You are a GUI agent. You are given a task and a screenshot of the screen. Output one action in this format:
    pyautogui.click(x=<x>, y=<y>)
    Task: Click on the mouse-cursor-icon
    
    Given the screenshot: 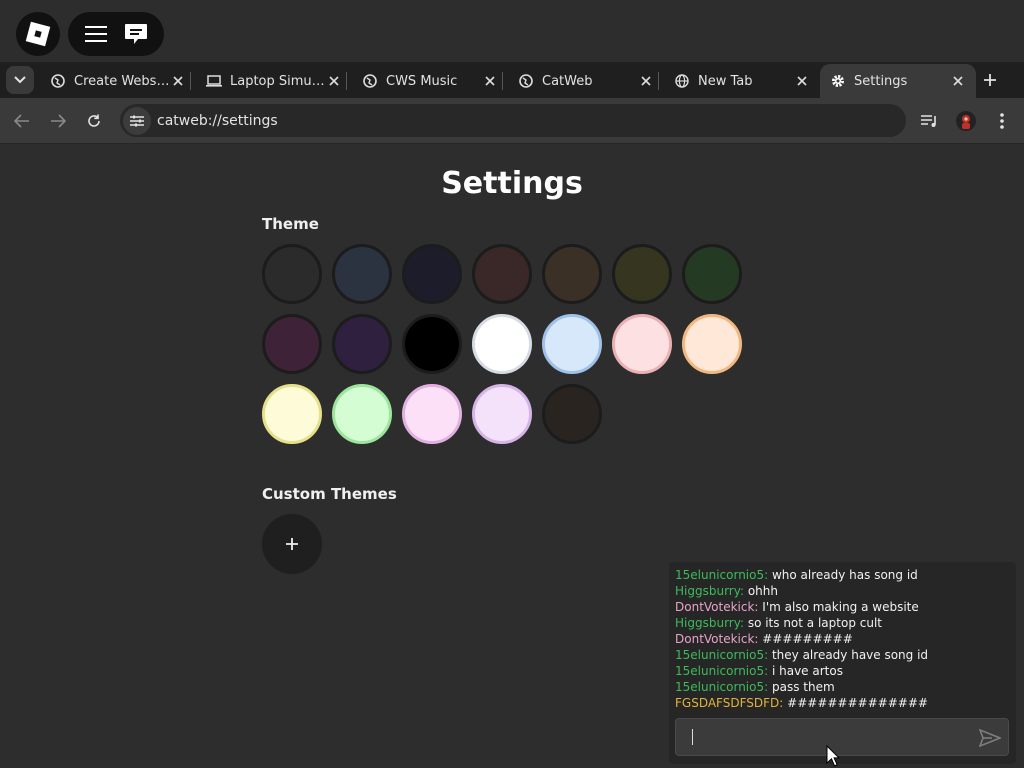 What is the action you would take?
    pyautogui.click(x=833, y=756)
    